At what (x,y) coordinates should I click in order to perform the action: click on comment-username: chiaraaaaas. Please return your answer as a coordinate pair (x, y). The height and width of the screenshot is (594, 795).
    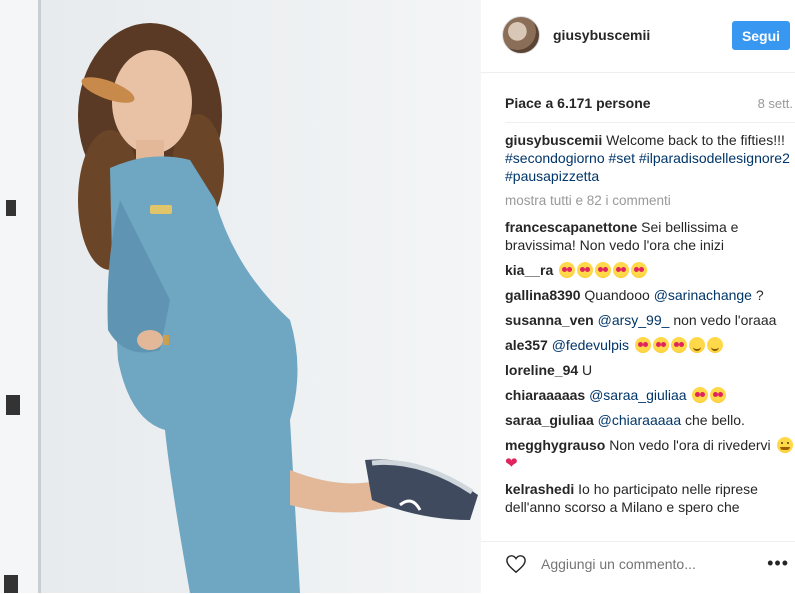
    Looking at the image, I should click on (545, 395).